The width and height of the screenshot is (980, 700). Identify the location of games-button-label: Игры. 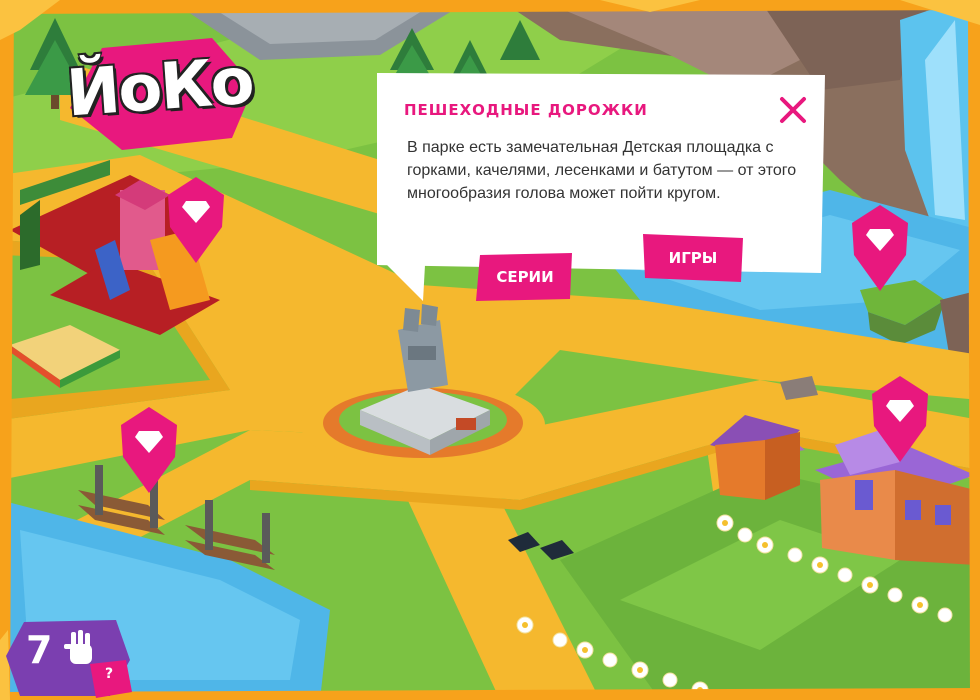
(693, 258).